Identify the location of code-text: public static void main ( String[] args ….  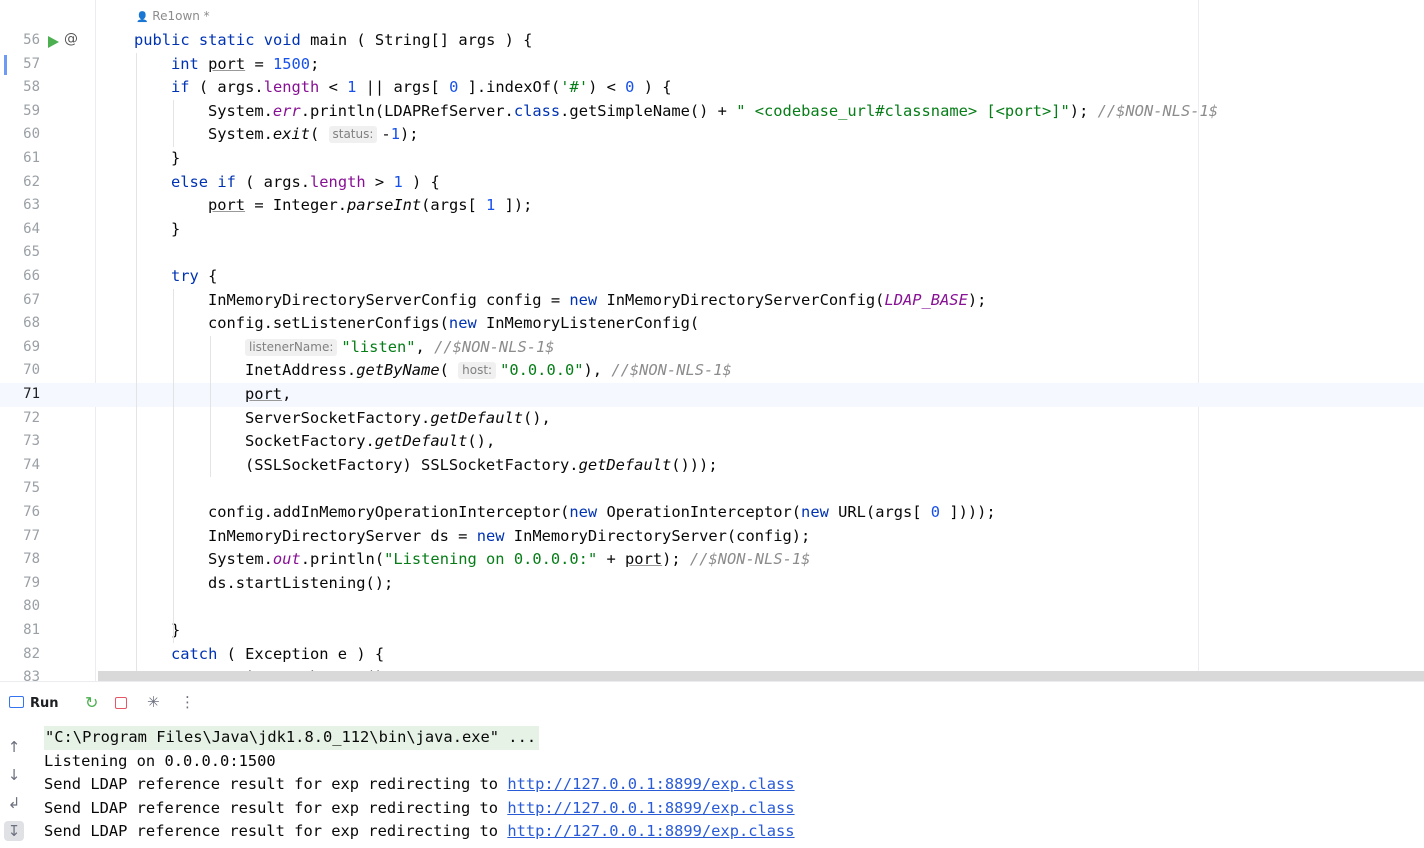
(333, 41).